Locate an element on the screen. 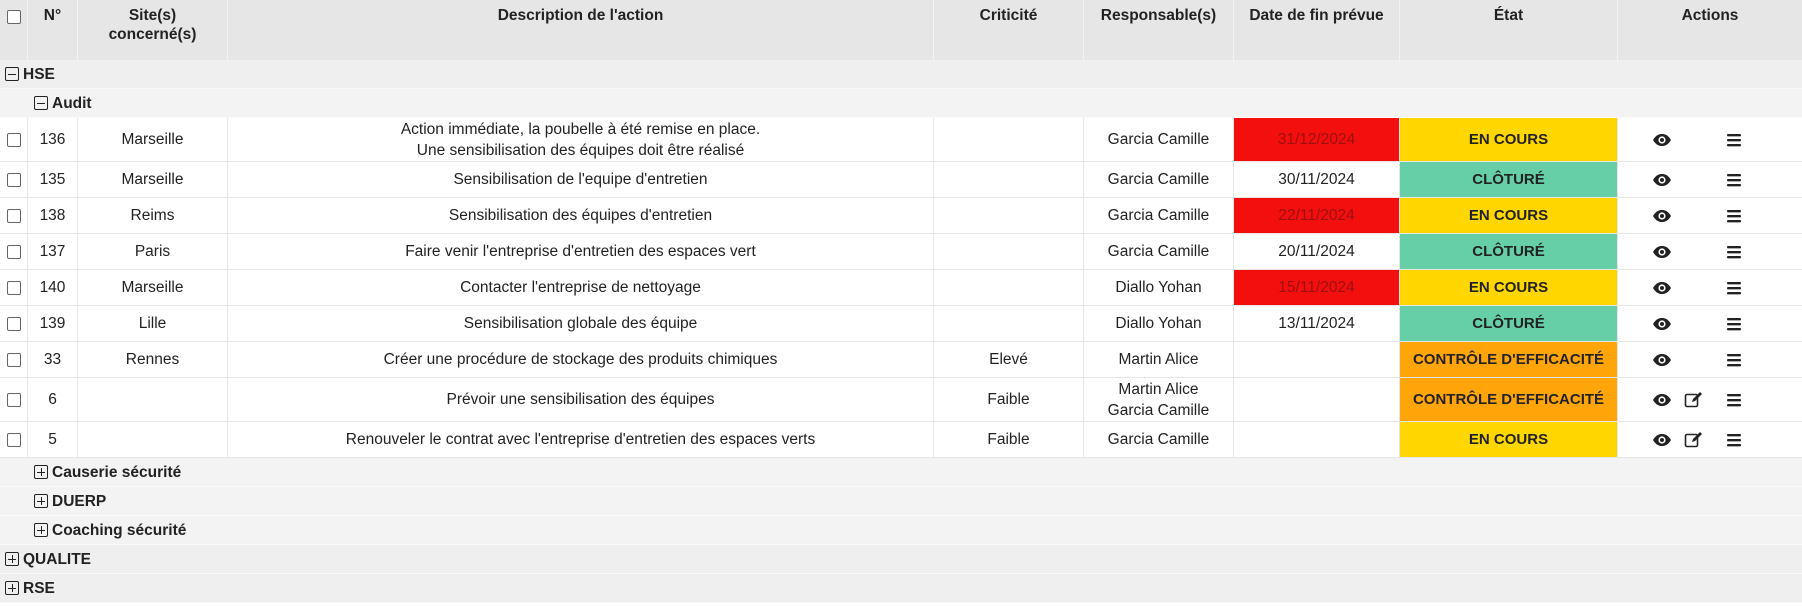 This screenshot has width=1802, height=606. responsable-name: Martin Alice is located at coordinates (1158, 389).